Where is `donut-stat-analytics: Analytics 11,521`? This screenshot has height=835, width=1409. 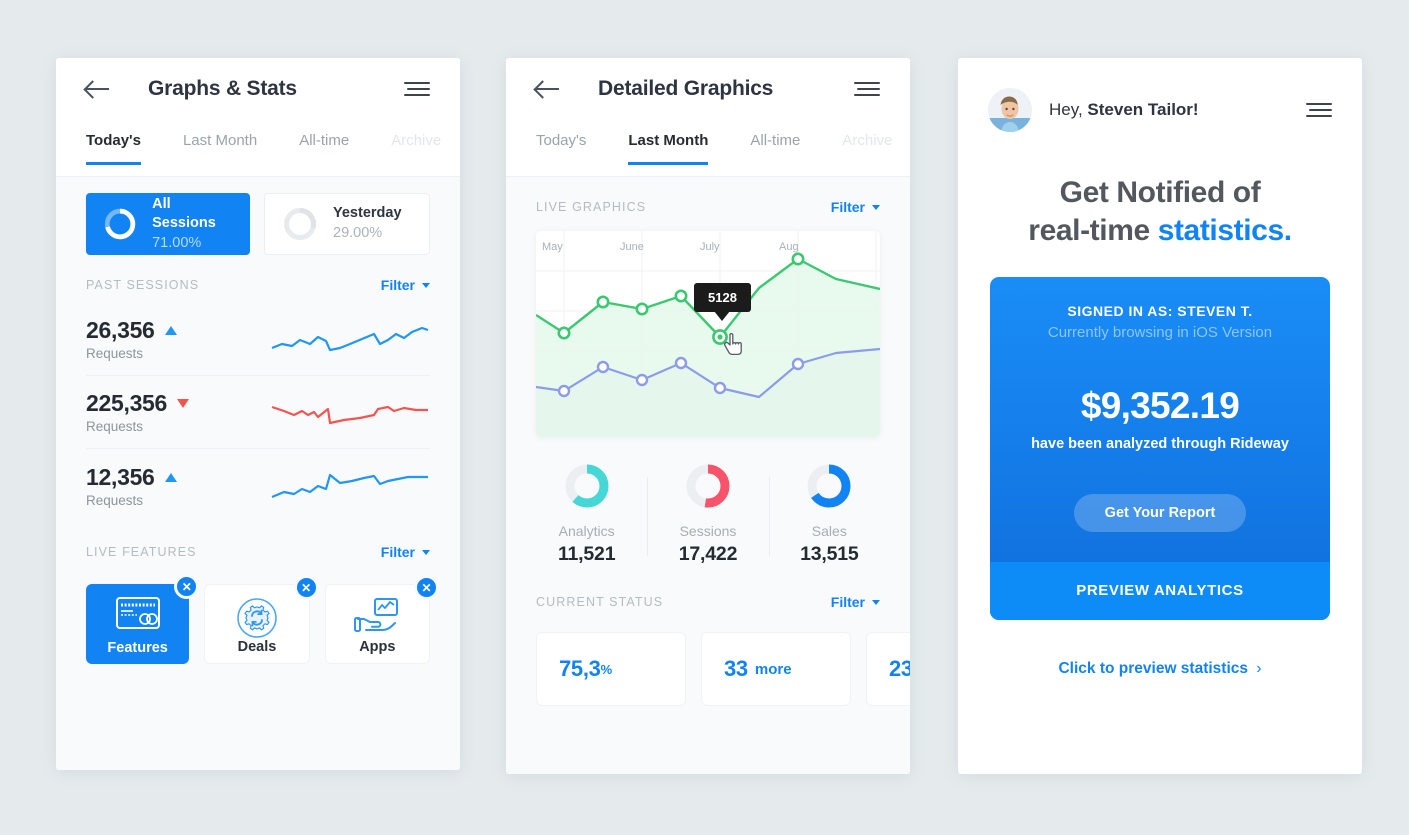
donut-stat-analytics: Analytics 11,521 is located at coordinates (586, 513).